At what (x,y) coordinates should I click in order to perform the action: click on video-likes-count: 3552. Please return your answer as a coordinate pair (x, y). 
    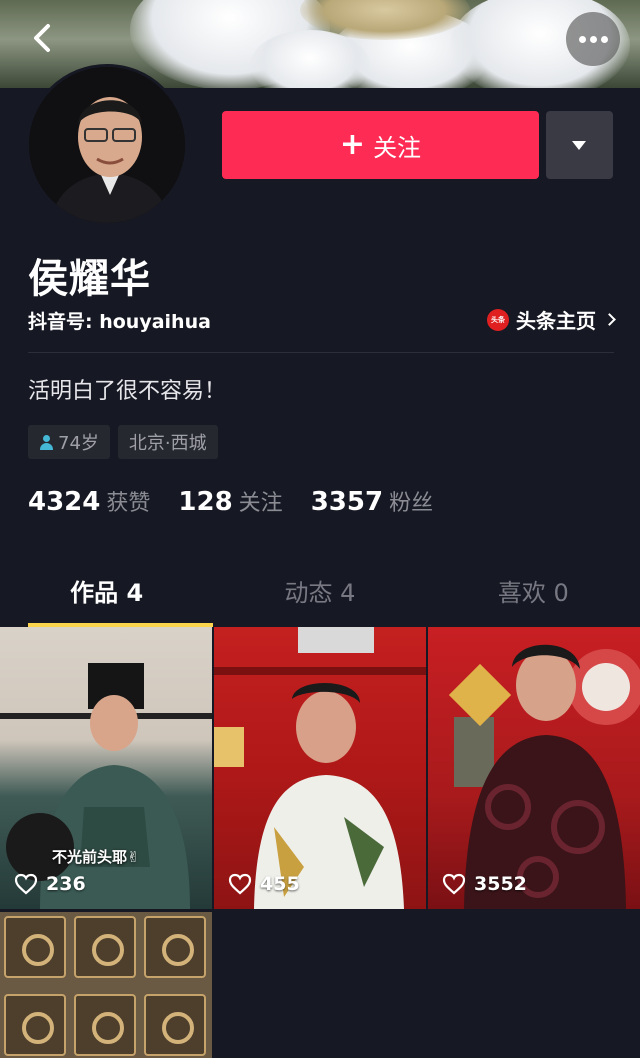
    Looking at the image, I should click on (500, 884).